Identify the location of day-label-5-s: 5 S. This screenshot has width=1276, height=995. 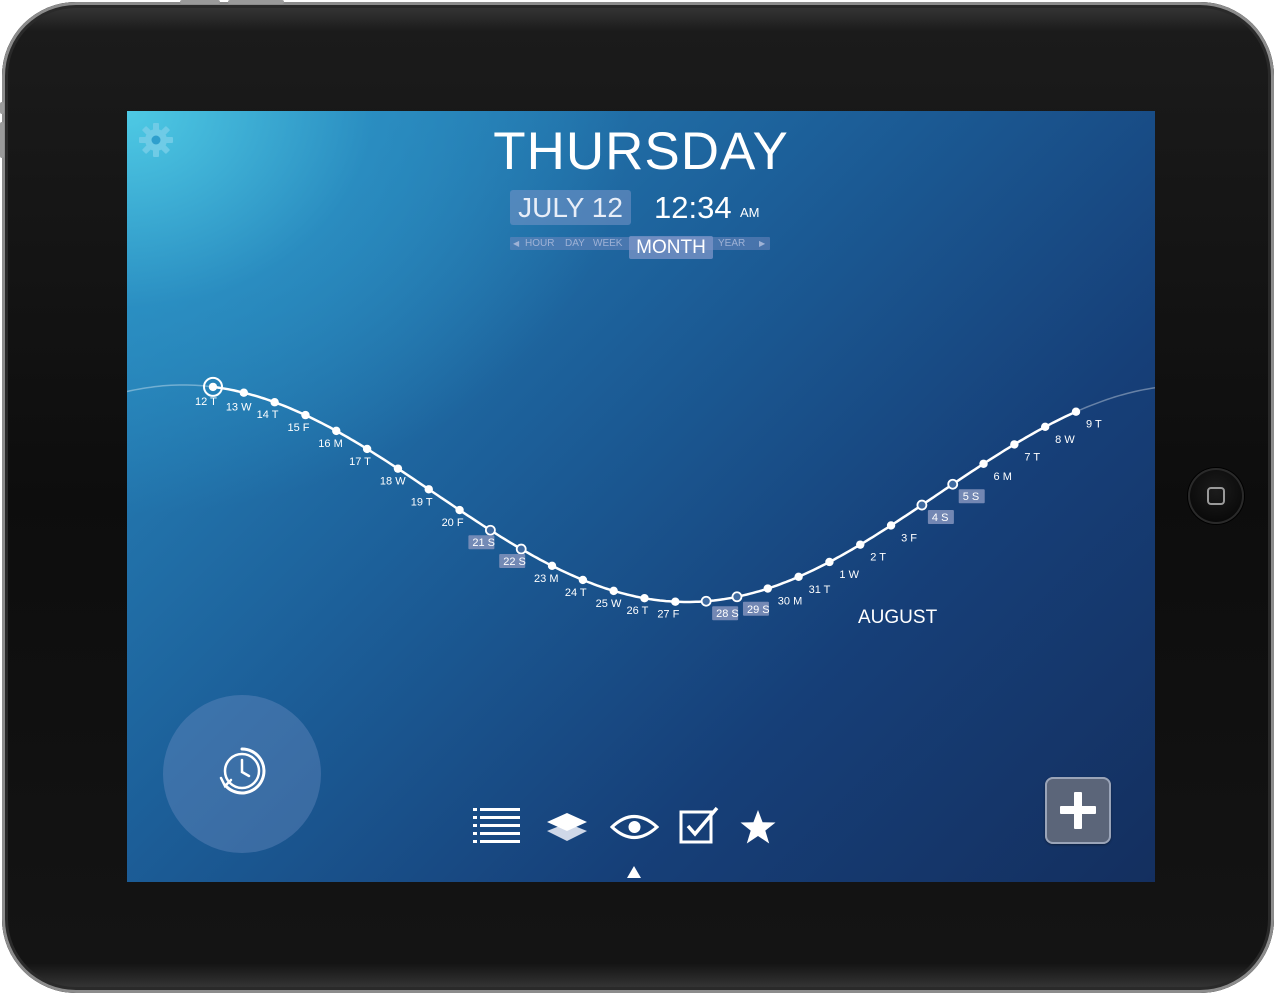
(971, 497).